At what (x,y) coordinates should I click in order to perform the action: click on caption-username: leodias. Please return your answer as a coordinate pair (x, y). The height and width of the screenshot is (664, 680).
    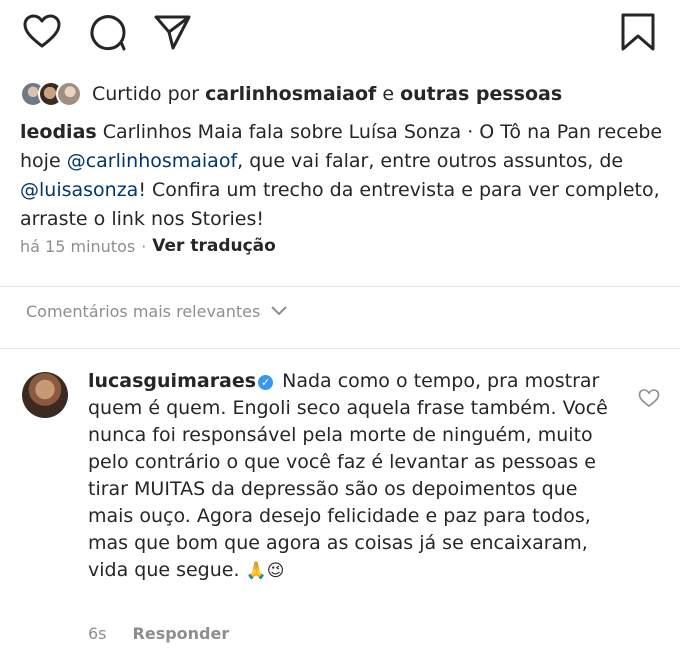
    Looking at the image, I should click on (58, 132).